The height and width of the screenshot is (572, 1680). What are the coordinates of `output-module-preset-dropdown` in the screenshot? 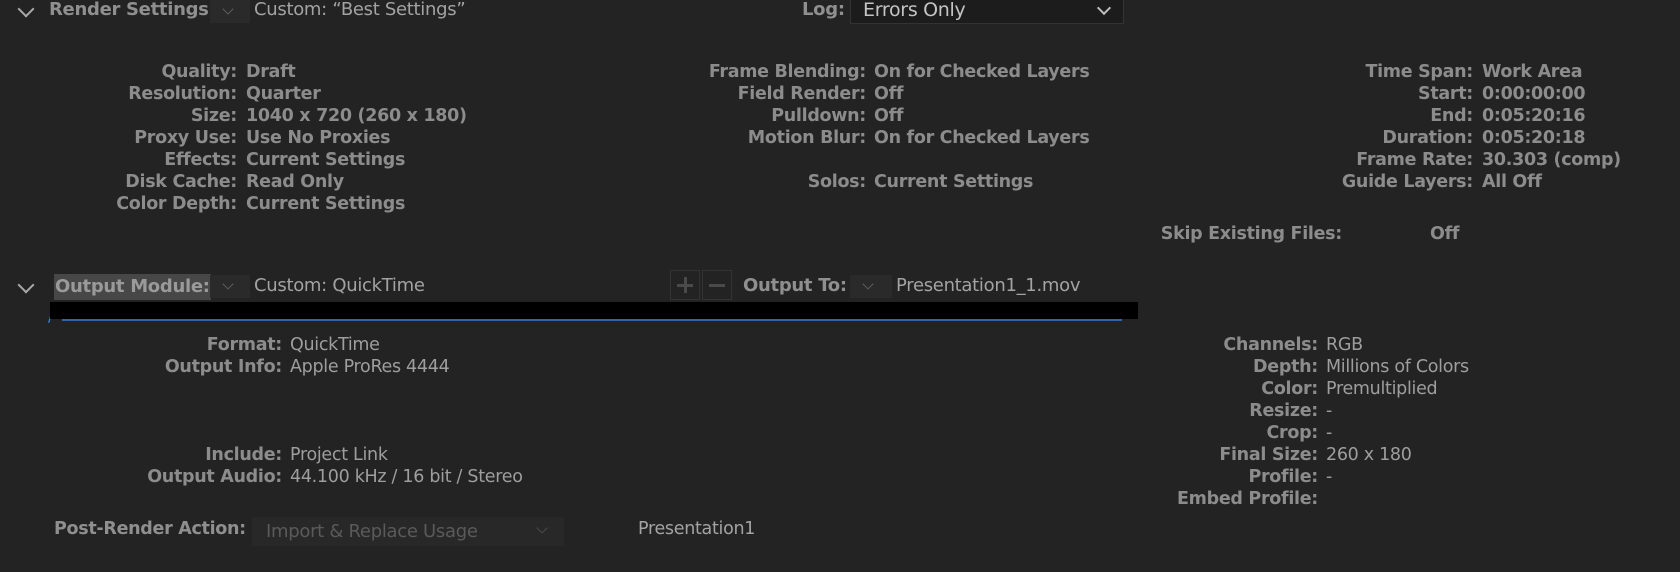 It's located at (230, 286).